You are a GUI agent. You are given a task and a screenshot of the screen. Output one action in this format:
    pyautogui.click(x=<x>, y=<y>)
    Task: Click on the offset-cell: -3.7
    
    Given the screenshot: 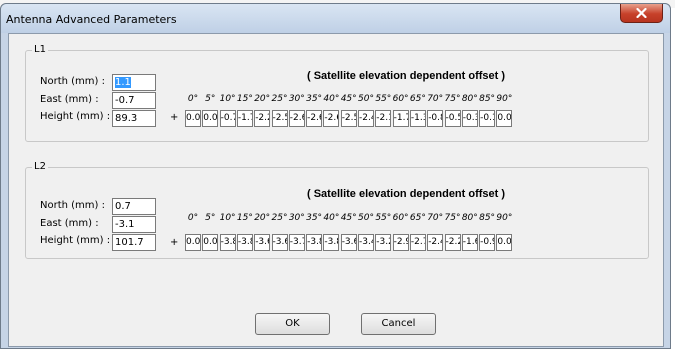 What is the action you would take?
    pyautogui.click(x=296, y=242)
    